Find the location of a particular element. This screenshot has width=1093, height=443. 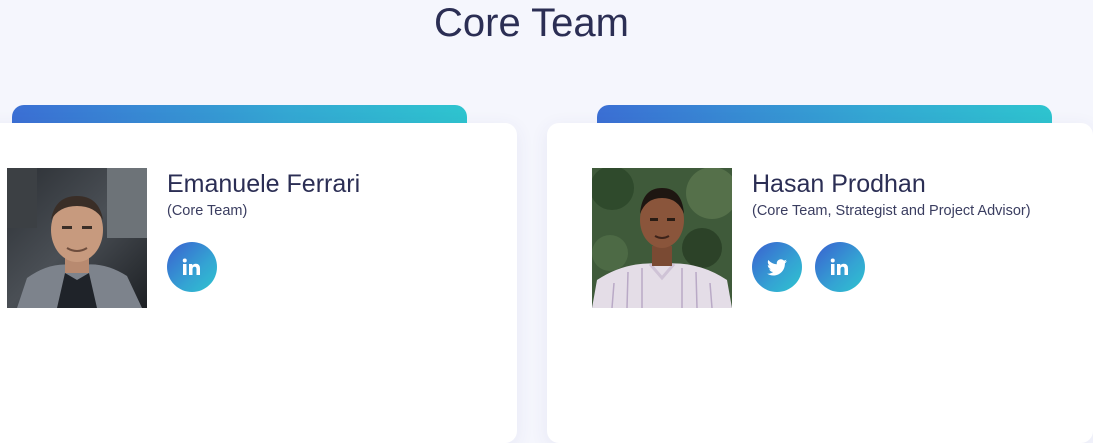

member-name: Hasan Prodhan is located at coordinates (839, 184).